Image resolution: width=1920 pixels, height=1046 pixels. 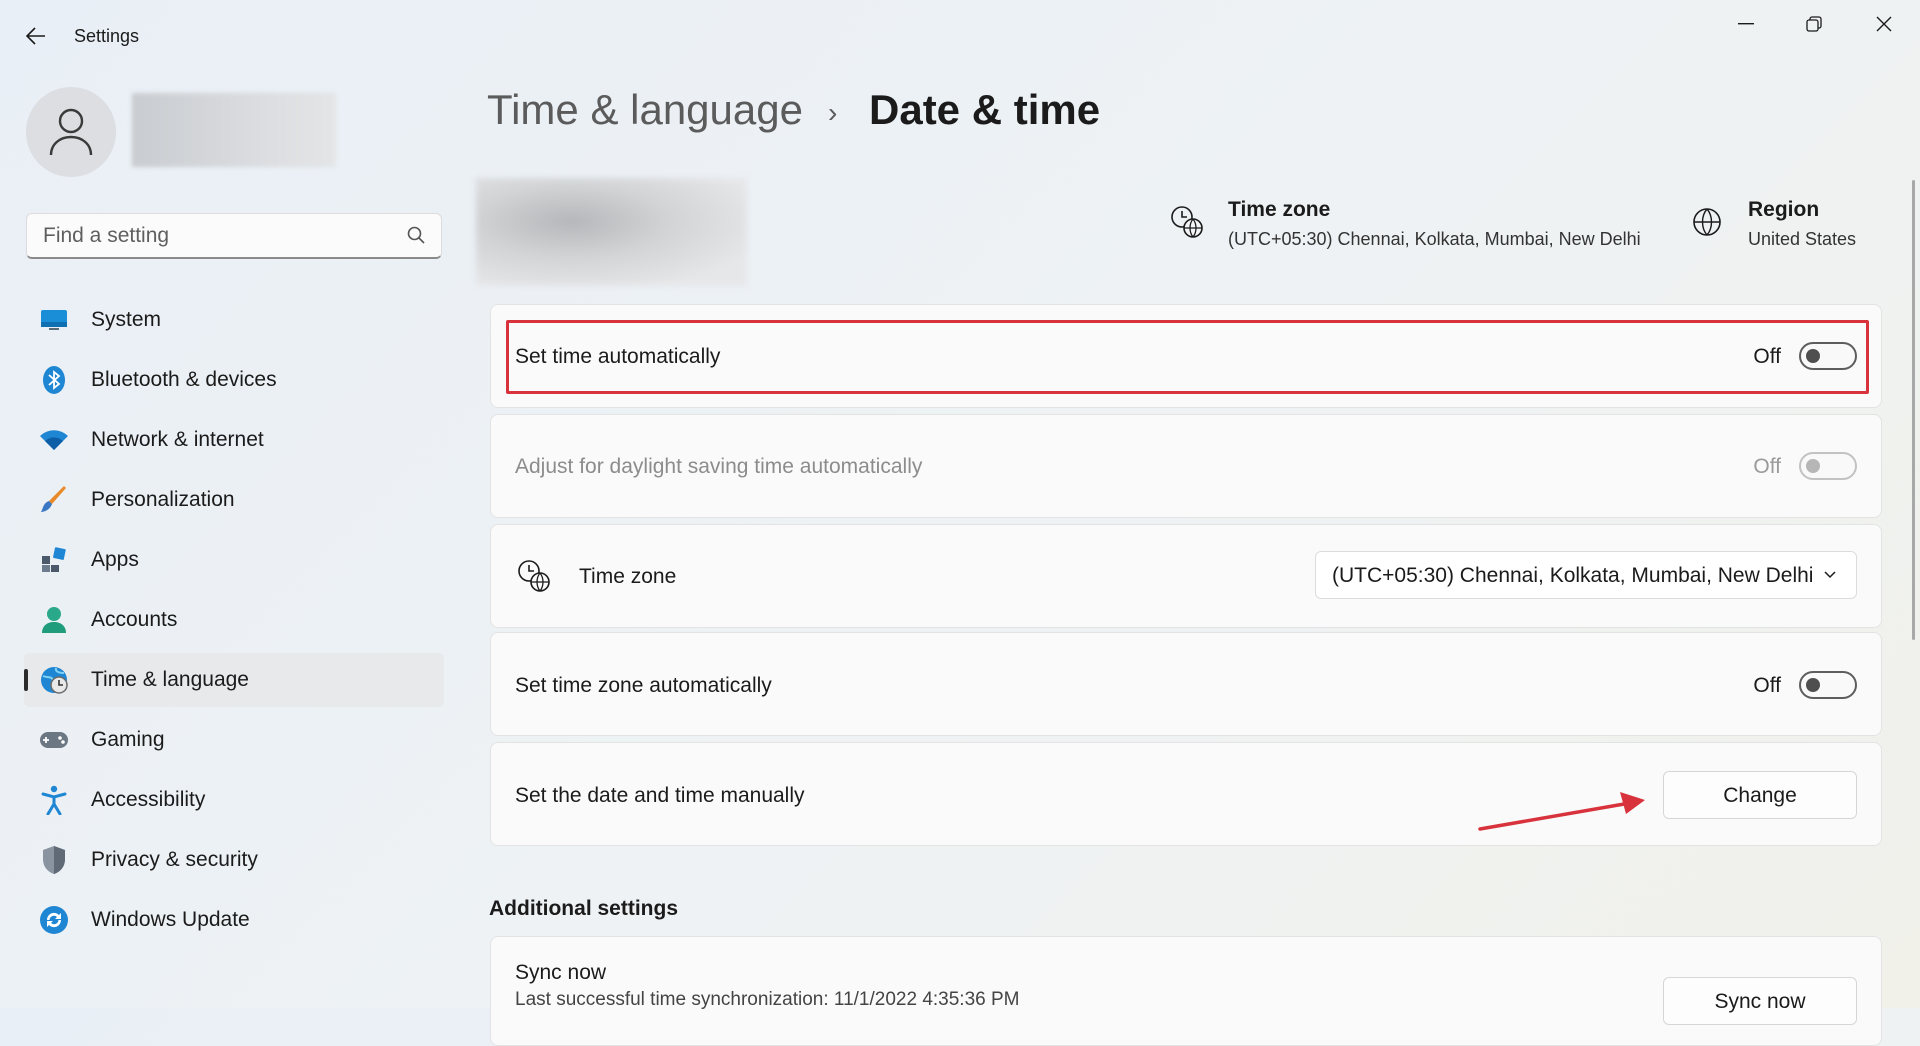 What do you see at coordinates (54, 440) in the screenshot?
I see `wifi-icon` at bounding box center [54, 440].